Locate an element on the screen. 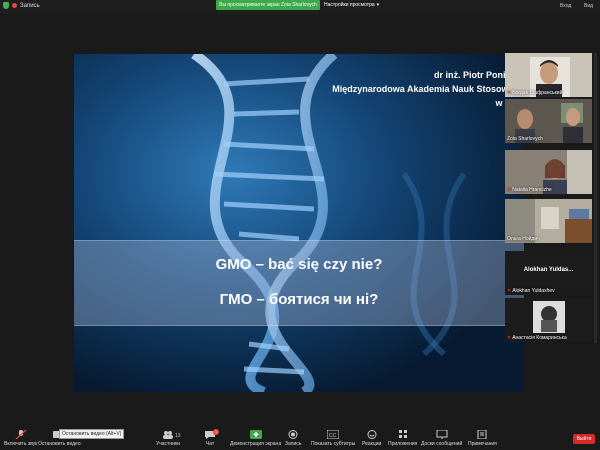  notes-label: Примечания is located at coordinates (482, 444).